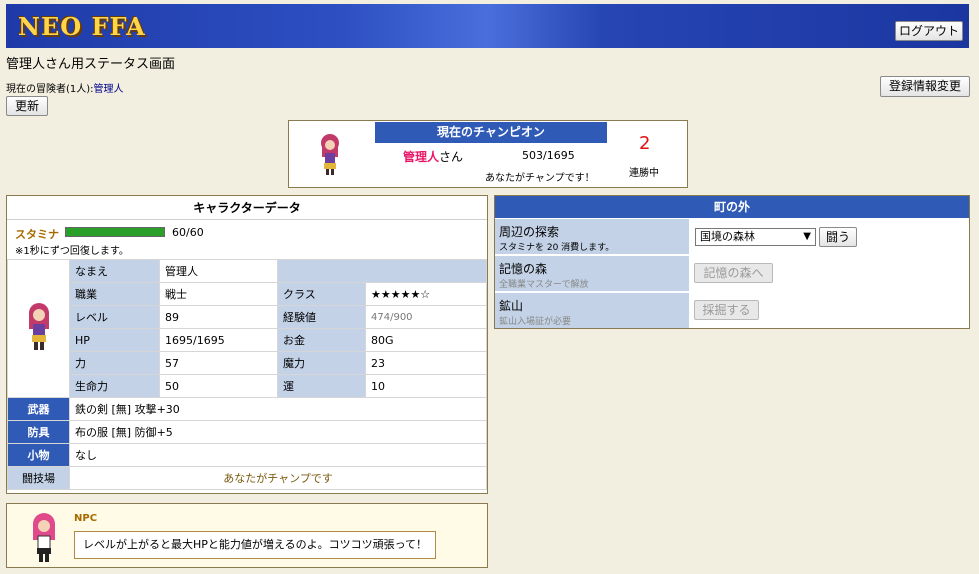 This screenshot has width=979, height=574. I want to click on character-portrait, so click(38, 328).